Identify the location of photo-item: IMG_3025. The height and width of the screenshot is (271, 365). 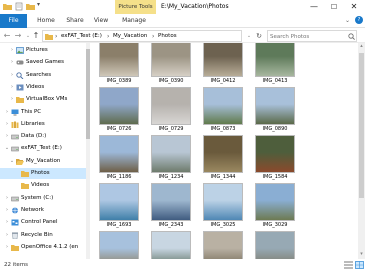
(223, 206).